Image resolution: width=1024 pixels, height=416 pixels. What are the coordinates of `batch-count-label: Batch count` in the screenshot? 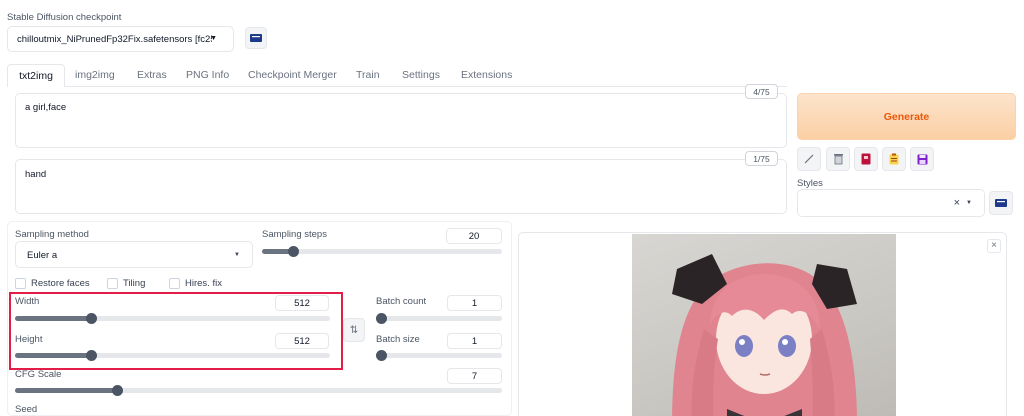 It's located at (401, 301).